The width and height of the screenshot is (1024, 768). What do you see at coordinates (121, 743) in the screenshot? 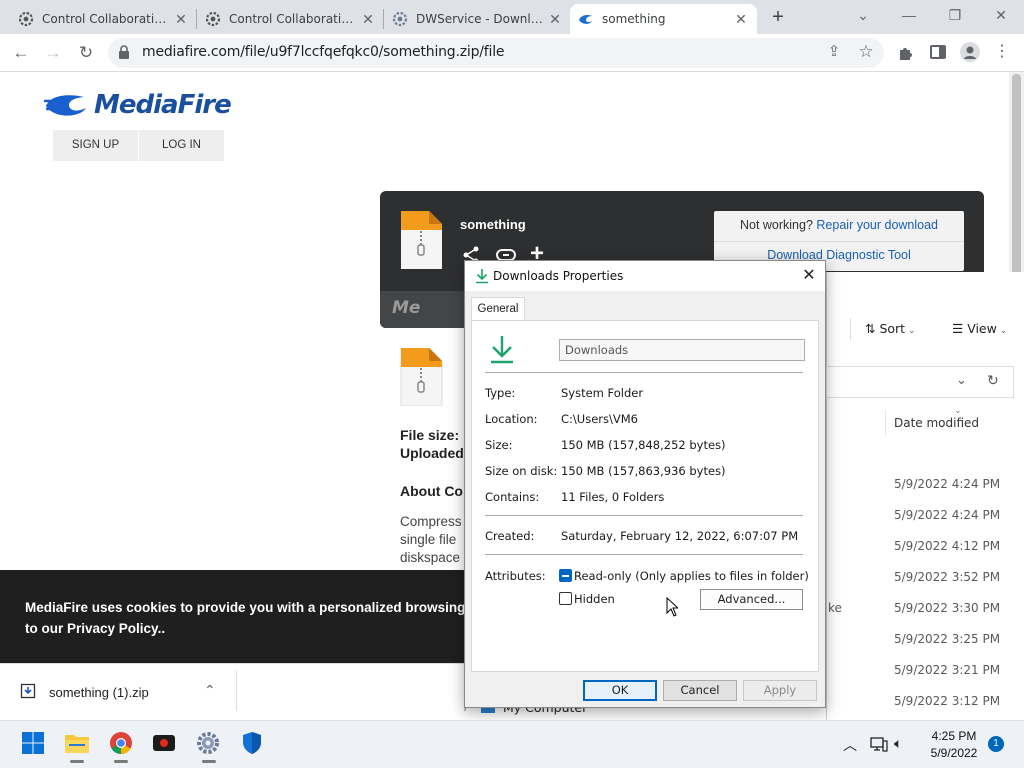
I see `chrome-icon` at bounding box center [121, 743].